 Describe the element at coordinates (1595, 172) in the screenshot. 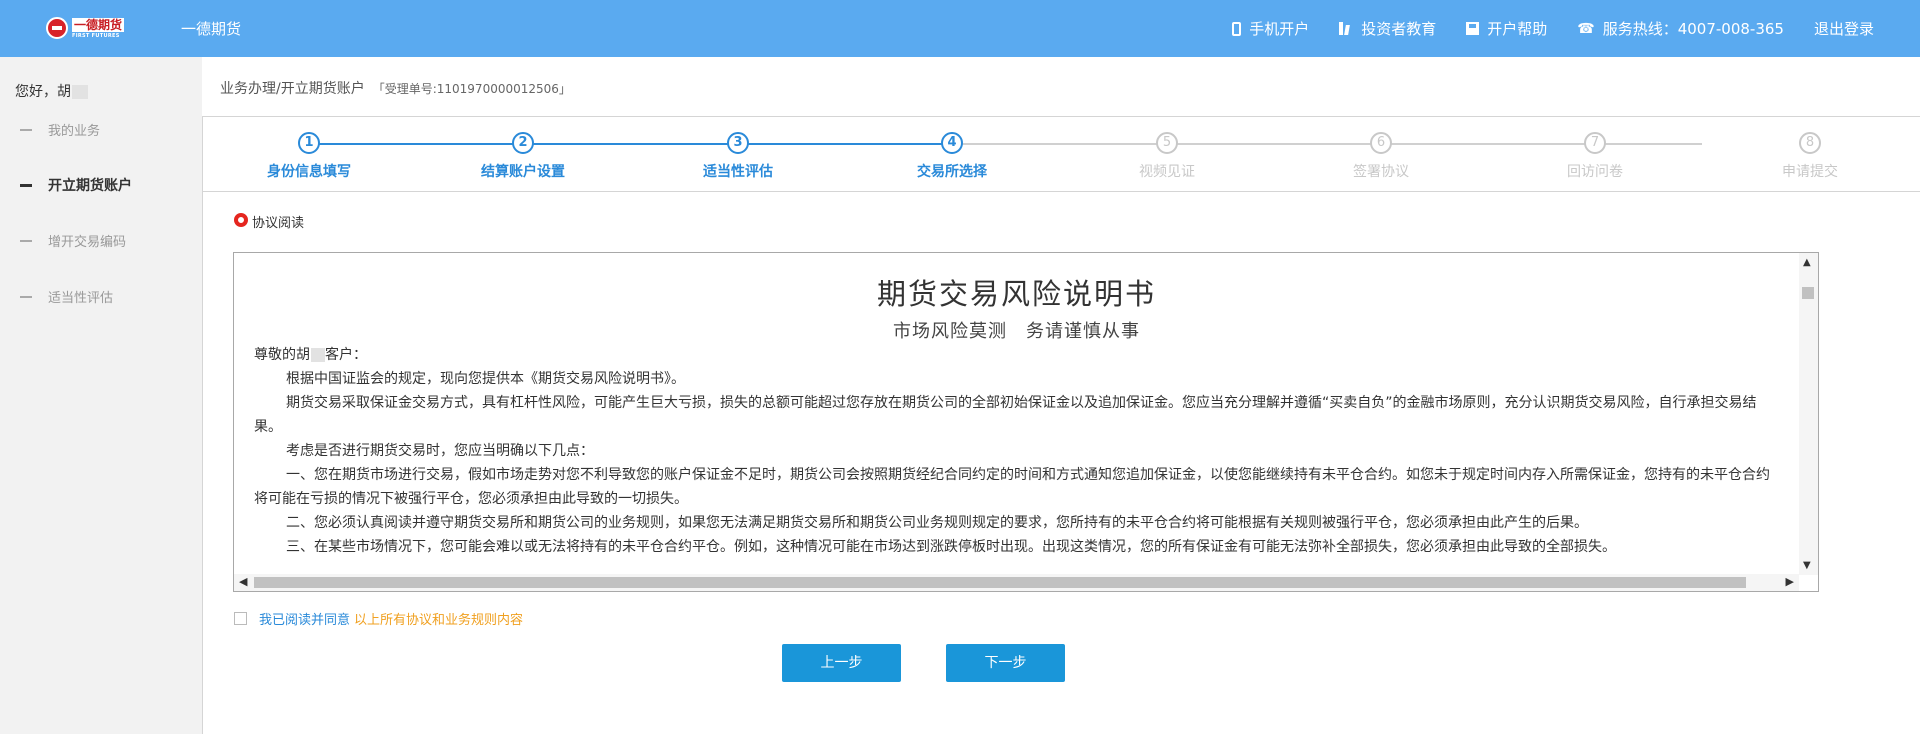

I see `step-label: 回访问卷` at that location.